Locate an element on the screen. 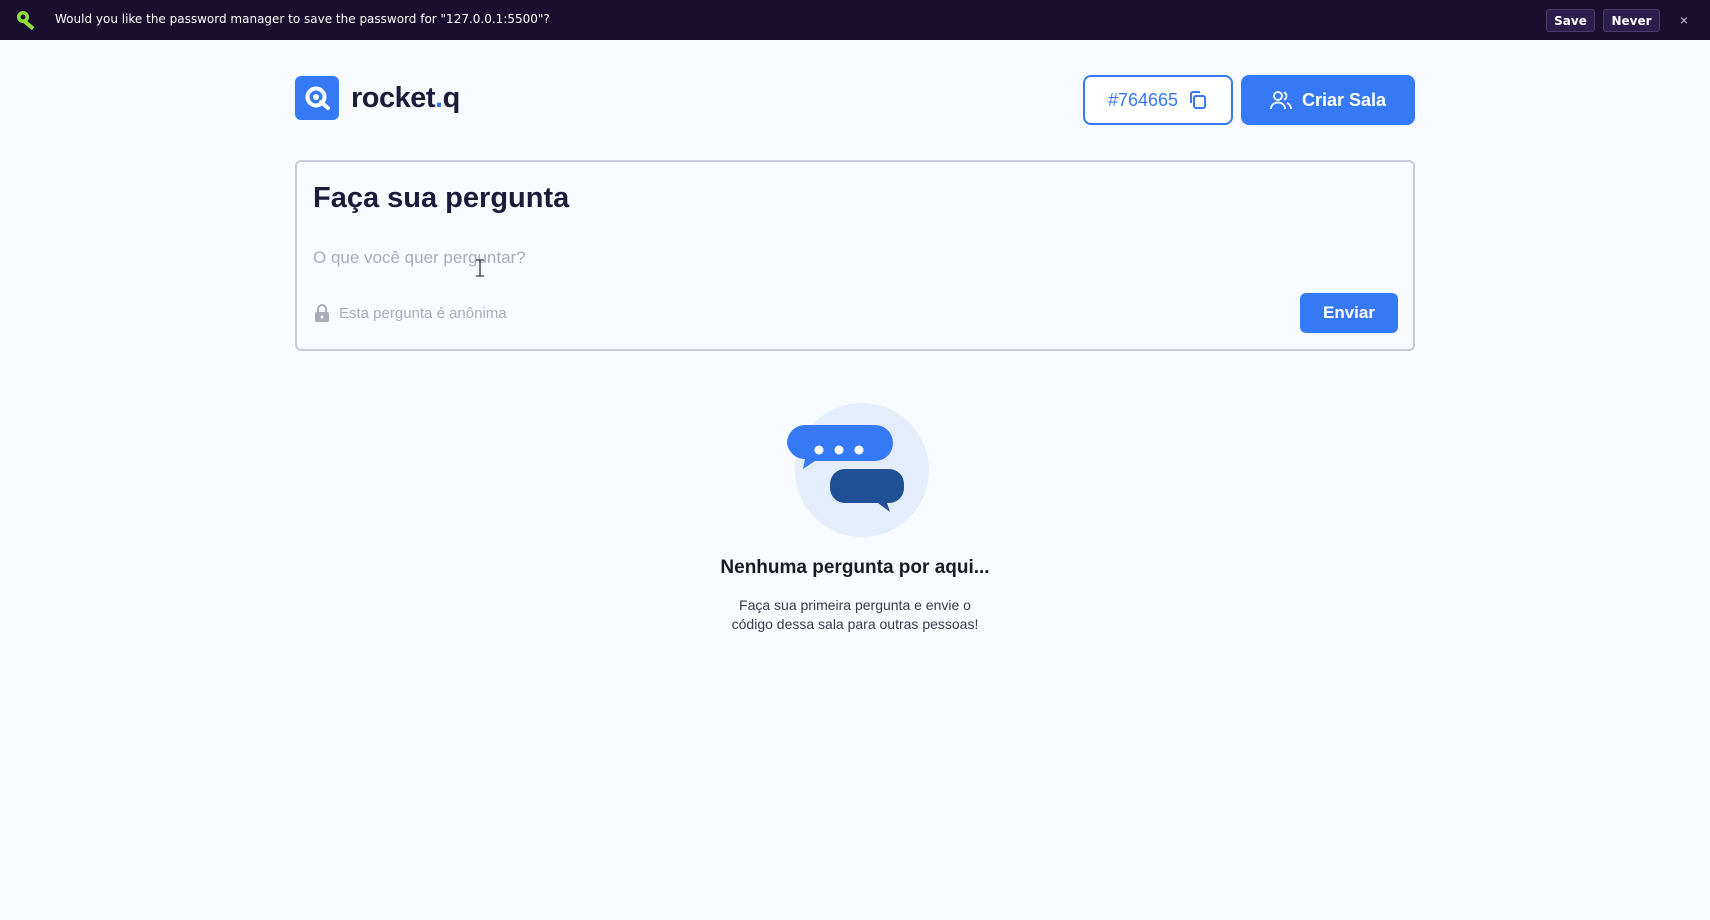 This screenshot has height=920, width=1710. anonymous-toggle: Esta pergunta é anônima is located at coordinates (411, 313).